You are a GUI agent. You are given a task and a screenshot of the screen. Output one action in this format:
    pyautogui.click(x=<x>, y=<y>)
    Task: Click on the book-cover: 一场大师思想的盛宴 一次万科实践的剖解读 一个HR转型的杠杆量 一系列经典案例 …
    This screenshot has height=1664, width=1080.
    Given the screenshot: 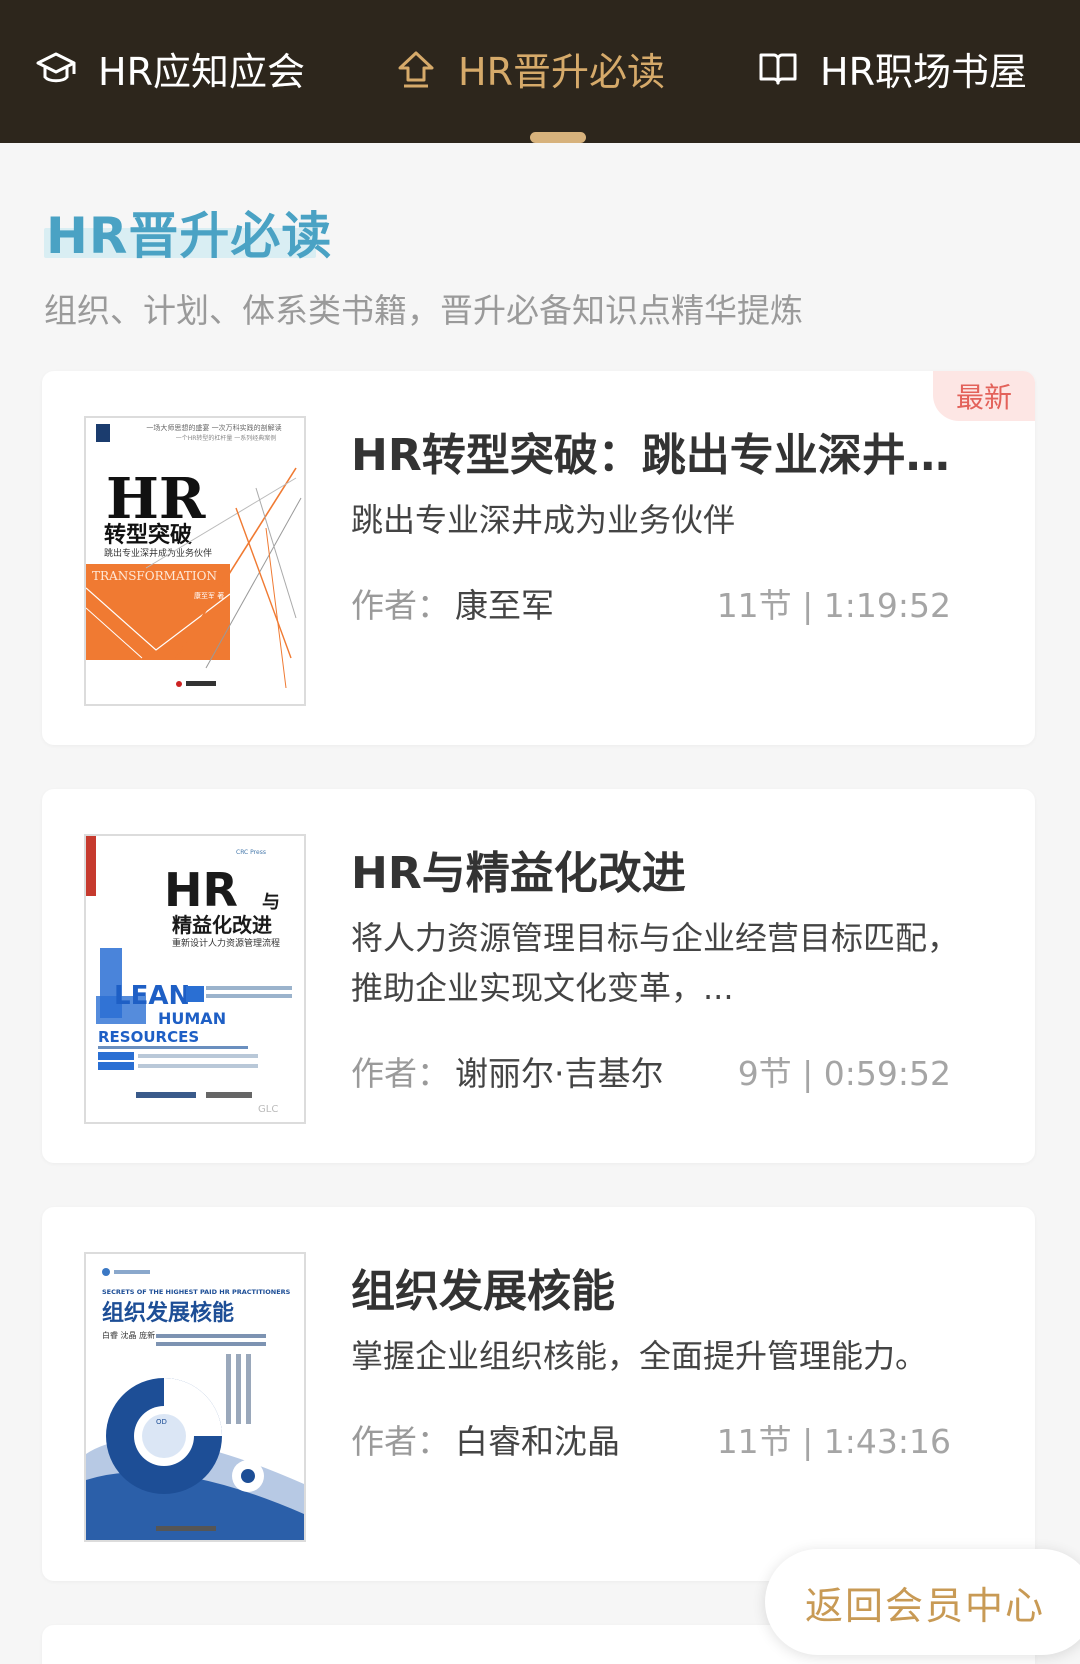 What is the action you would take?
    pyautogui.click(x=195, y=561)
    